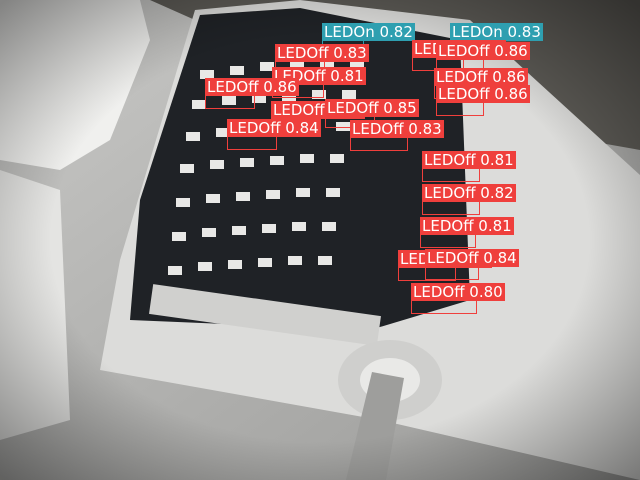  Describe the element at coordinates (483, 292) in the screenshot. I see `confidence-score: 0.80` at that location.